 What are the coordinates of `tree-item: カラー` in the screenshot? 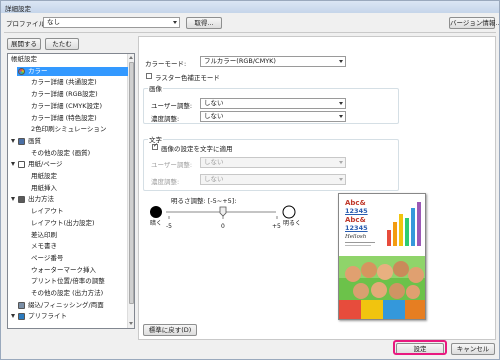 It's located at (69, 71).